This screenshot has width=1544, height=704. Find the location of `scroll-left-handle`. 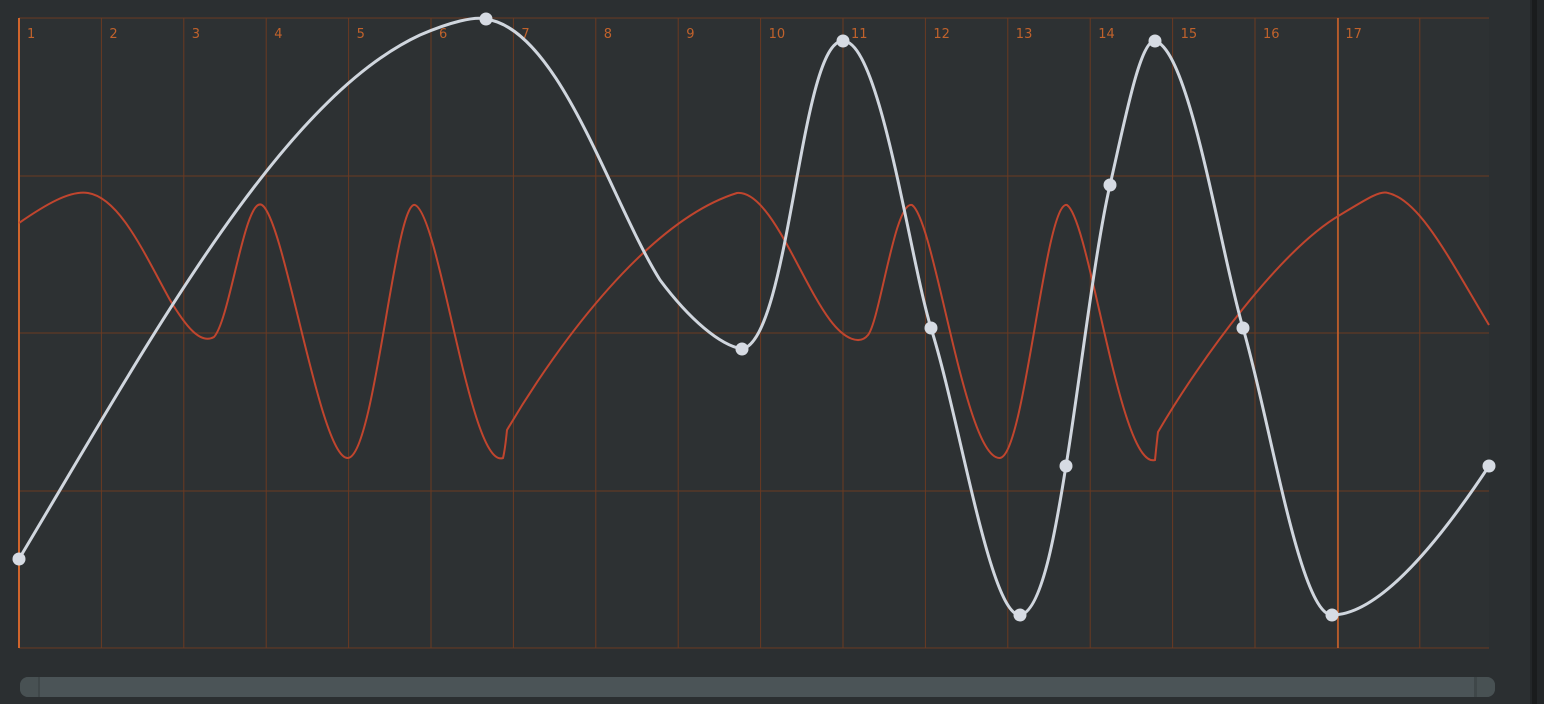

scroll-left-handle is located at coordinates (29, 687).